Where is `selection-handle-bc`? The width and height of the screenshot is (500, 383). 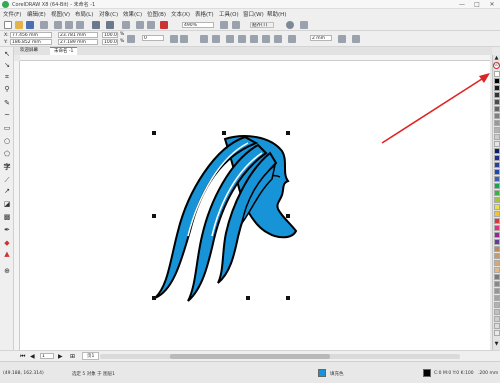 selection-handle-bc is located at coordinates (248, 298).